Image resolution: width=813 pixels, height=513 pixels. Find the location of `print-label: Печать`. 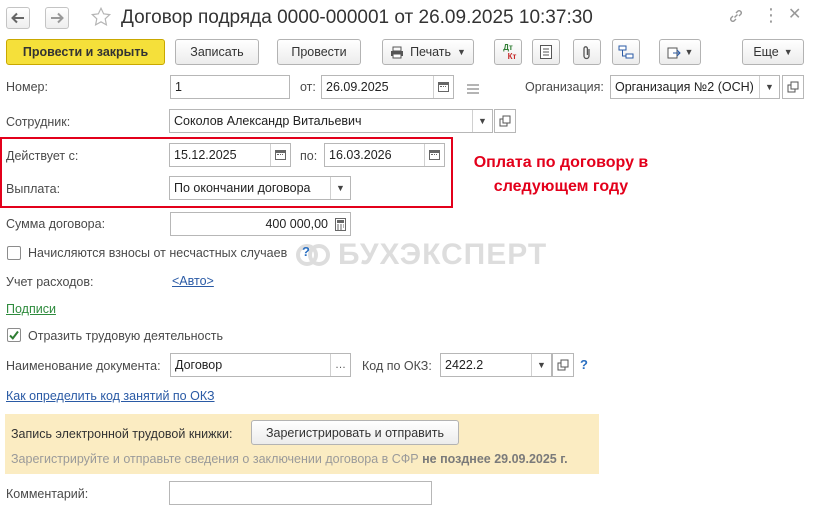

print-label: Печать is located at coordinates (431, 52).